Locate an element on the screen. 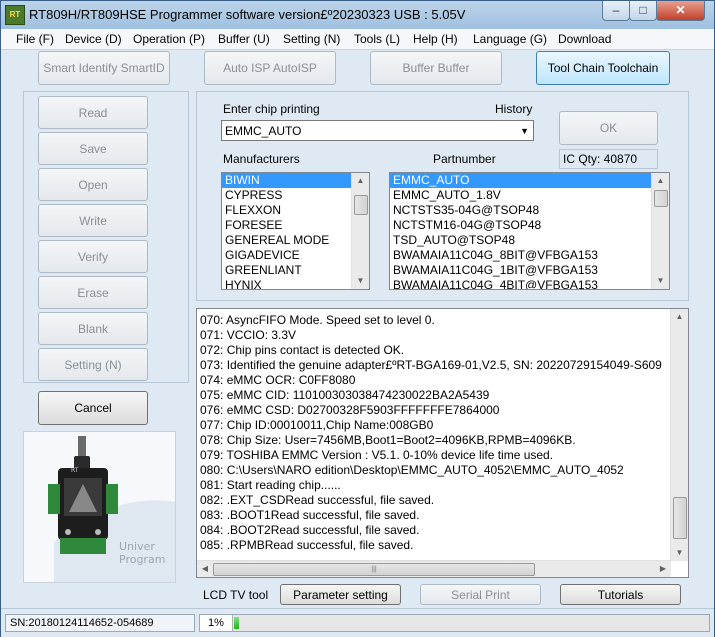  setting-button: Setting (N) is located at coordinates (93, 364).